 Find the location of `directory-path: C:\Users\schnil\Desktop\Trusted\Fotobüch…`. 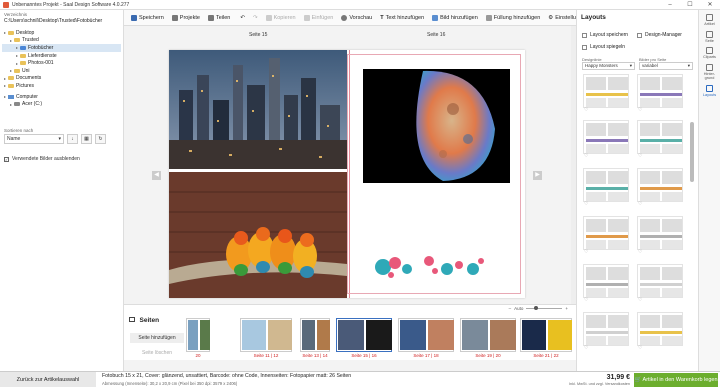

directory-path: C:\Users\schnil\Desktop\Trusted\Fotobüch… is located at coordinates (61, 22).